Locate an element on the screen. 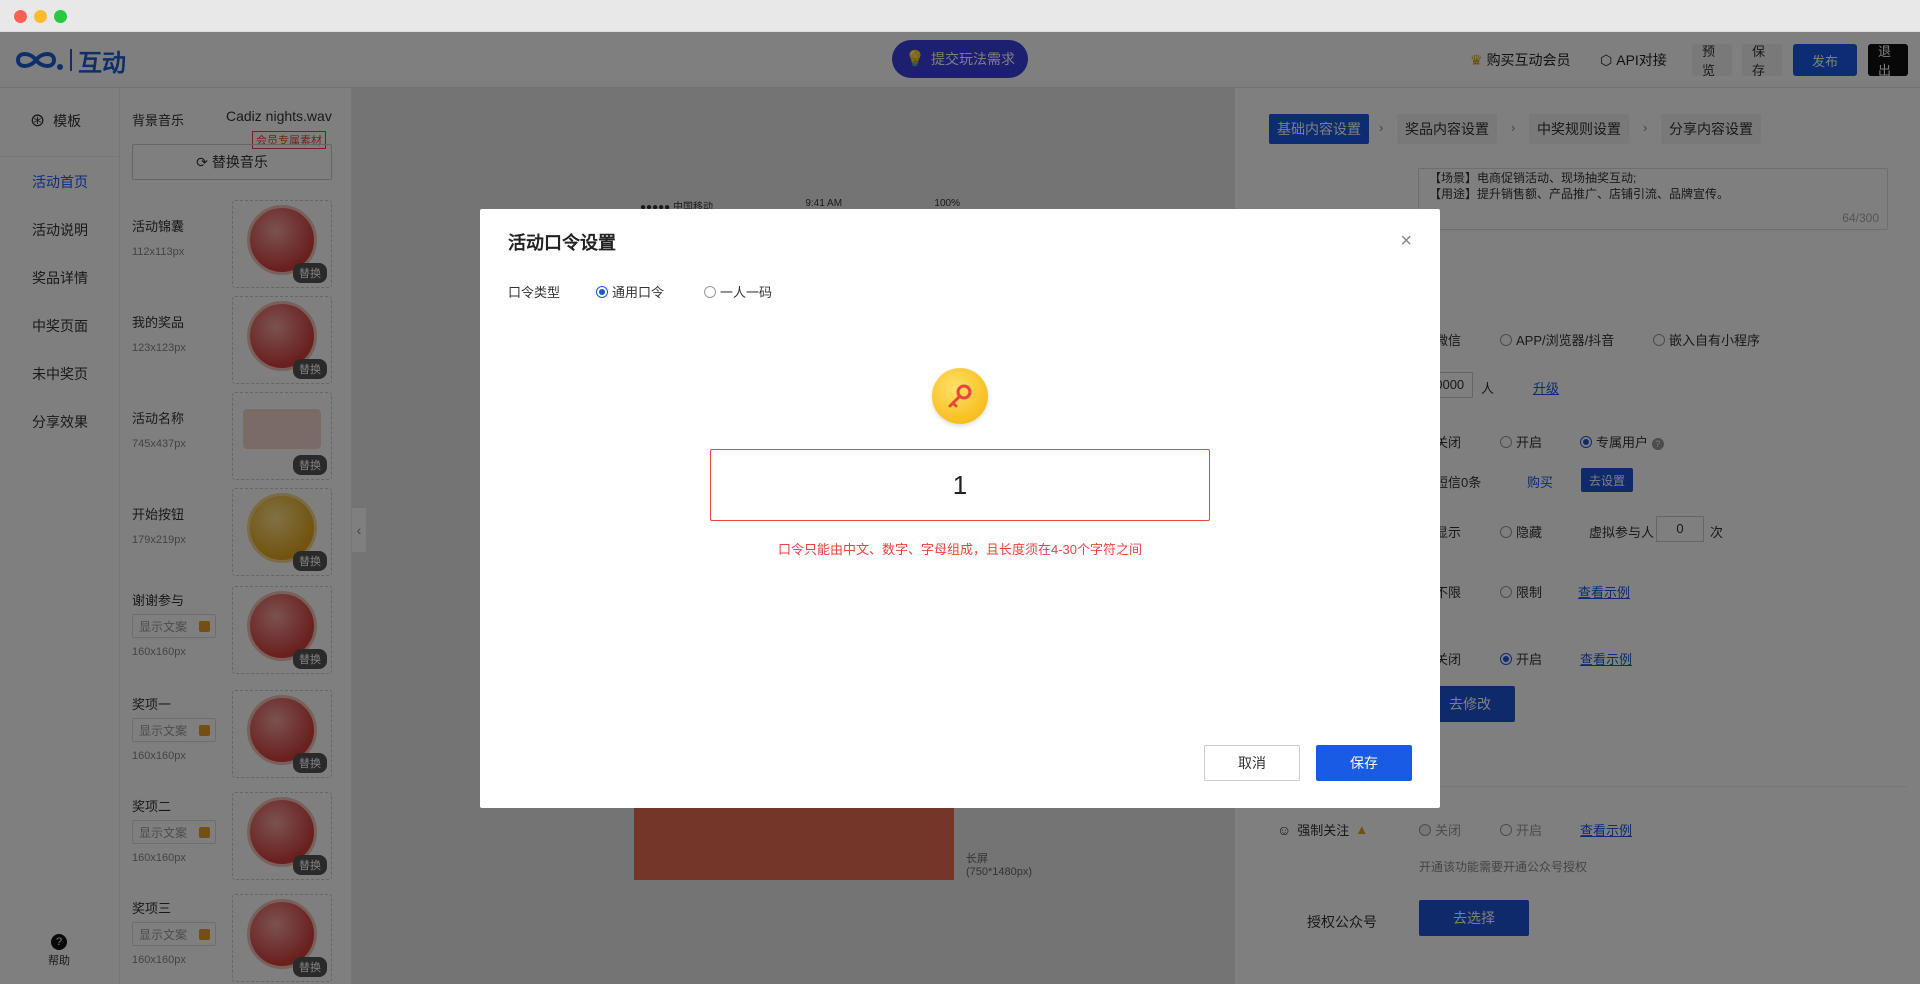 The width and height of the screenshot is (1920, 984). close-icon: × is located at coordinates (1406, 241).